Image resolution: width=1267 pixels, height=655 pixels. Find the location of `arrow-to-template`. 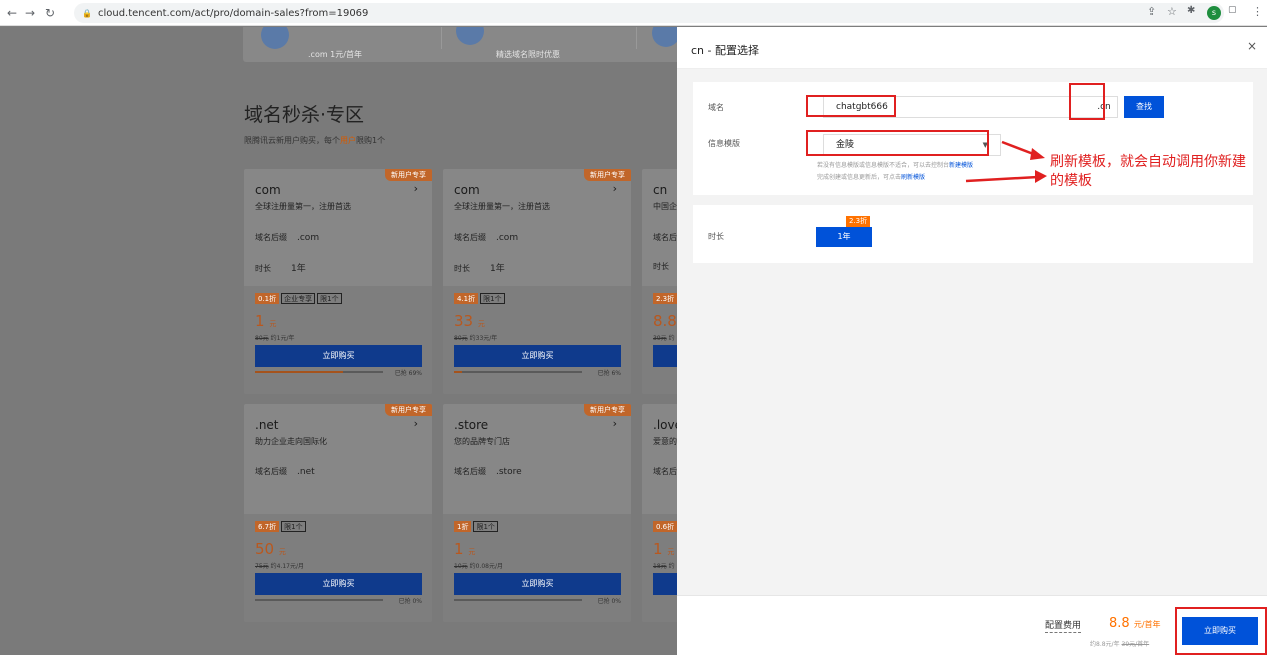

arrow-to-template is located at coordinates (1023, 150).